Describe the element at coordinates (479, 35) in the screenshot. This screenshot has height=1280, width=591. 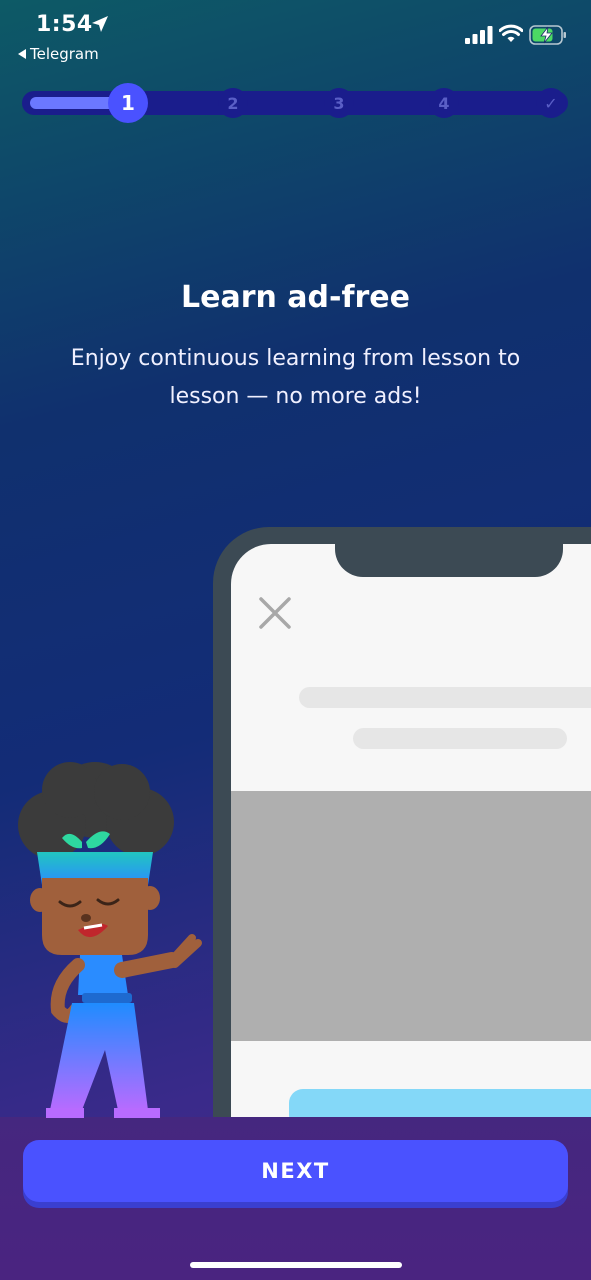
I see `cellular-signal-icon` at that location.